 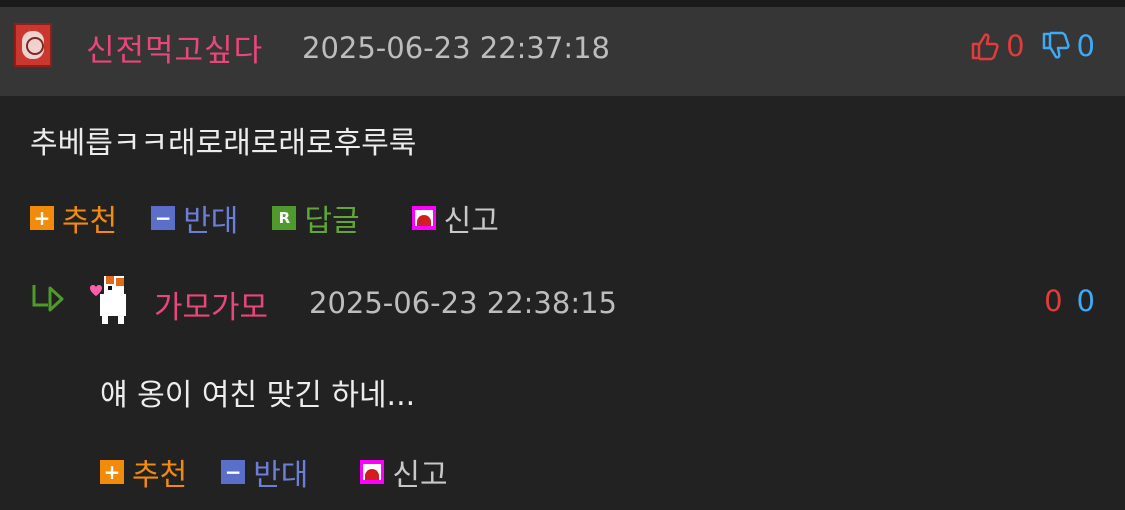 I want to click on comment-votes: 0 0, so click(x=1032, y=46).